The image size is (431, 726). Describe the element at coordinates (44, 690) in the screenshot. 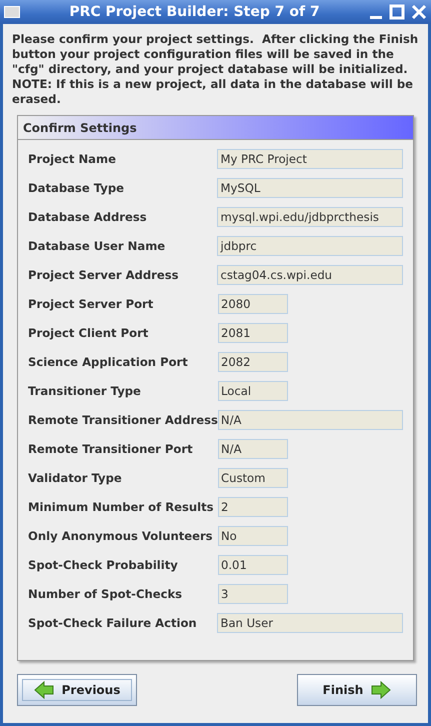

I see `left-arrow-icon` at that location.